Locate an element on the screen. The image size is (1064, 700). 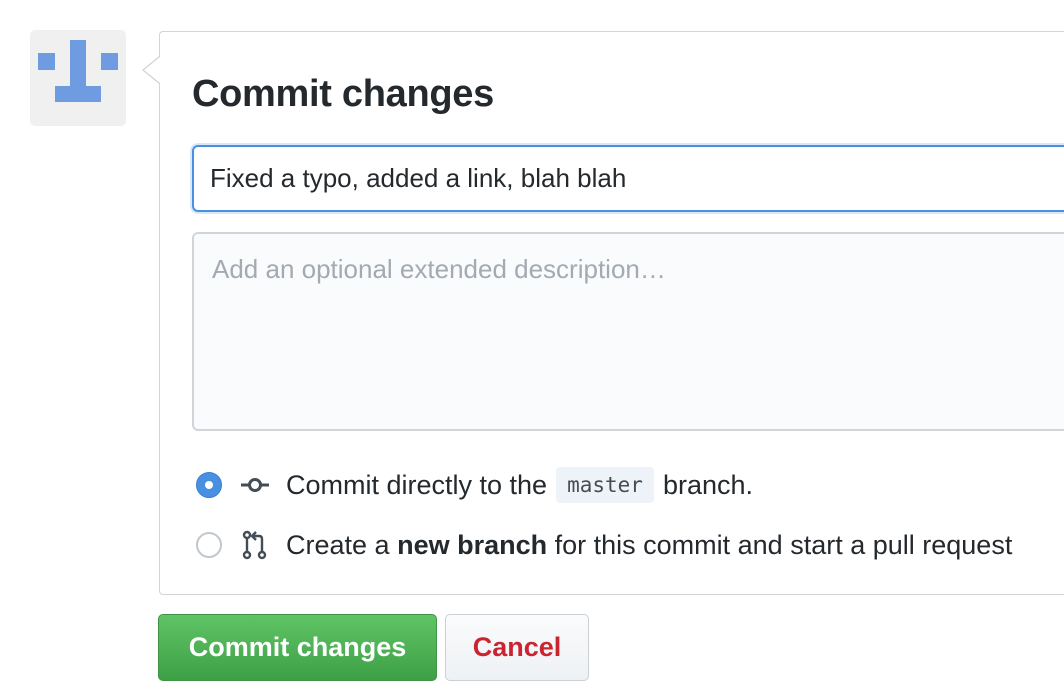
new-branch-radio is located at coordinates (209, 545).